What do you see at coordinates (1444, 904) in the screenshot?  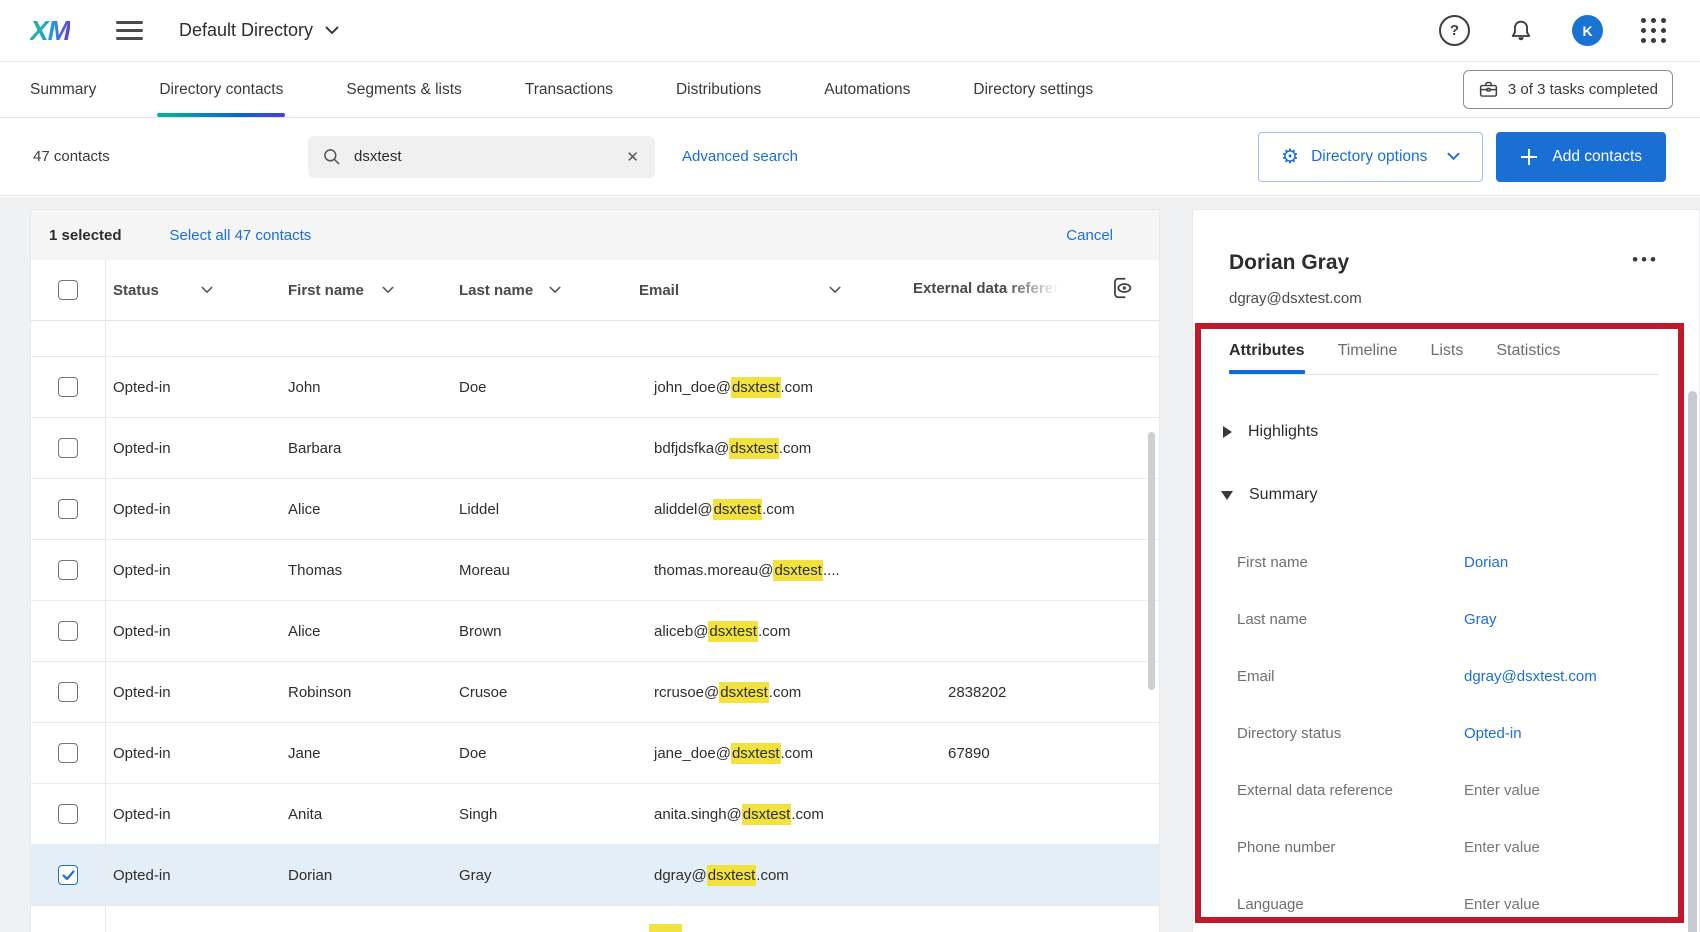 I see `attribute-row: Language Enter value` at bounding box center [1444, 904].